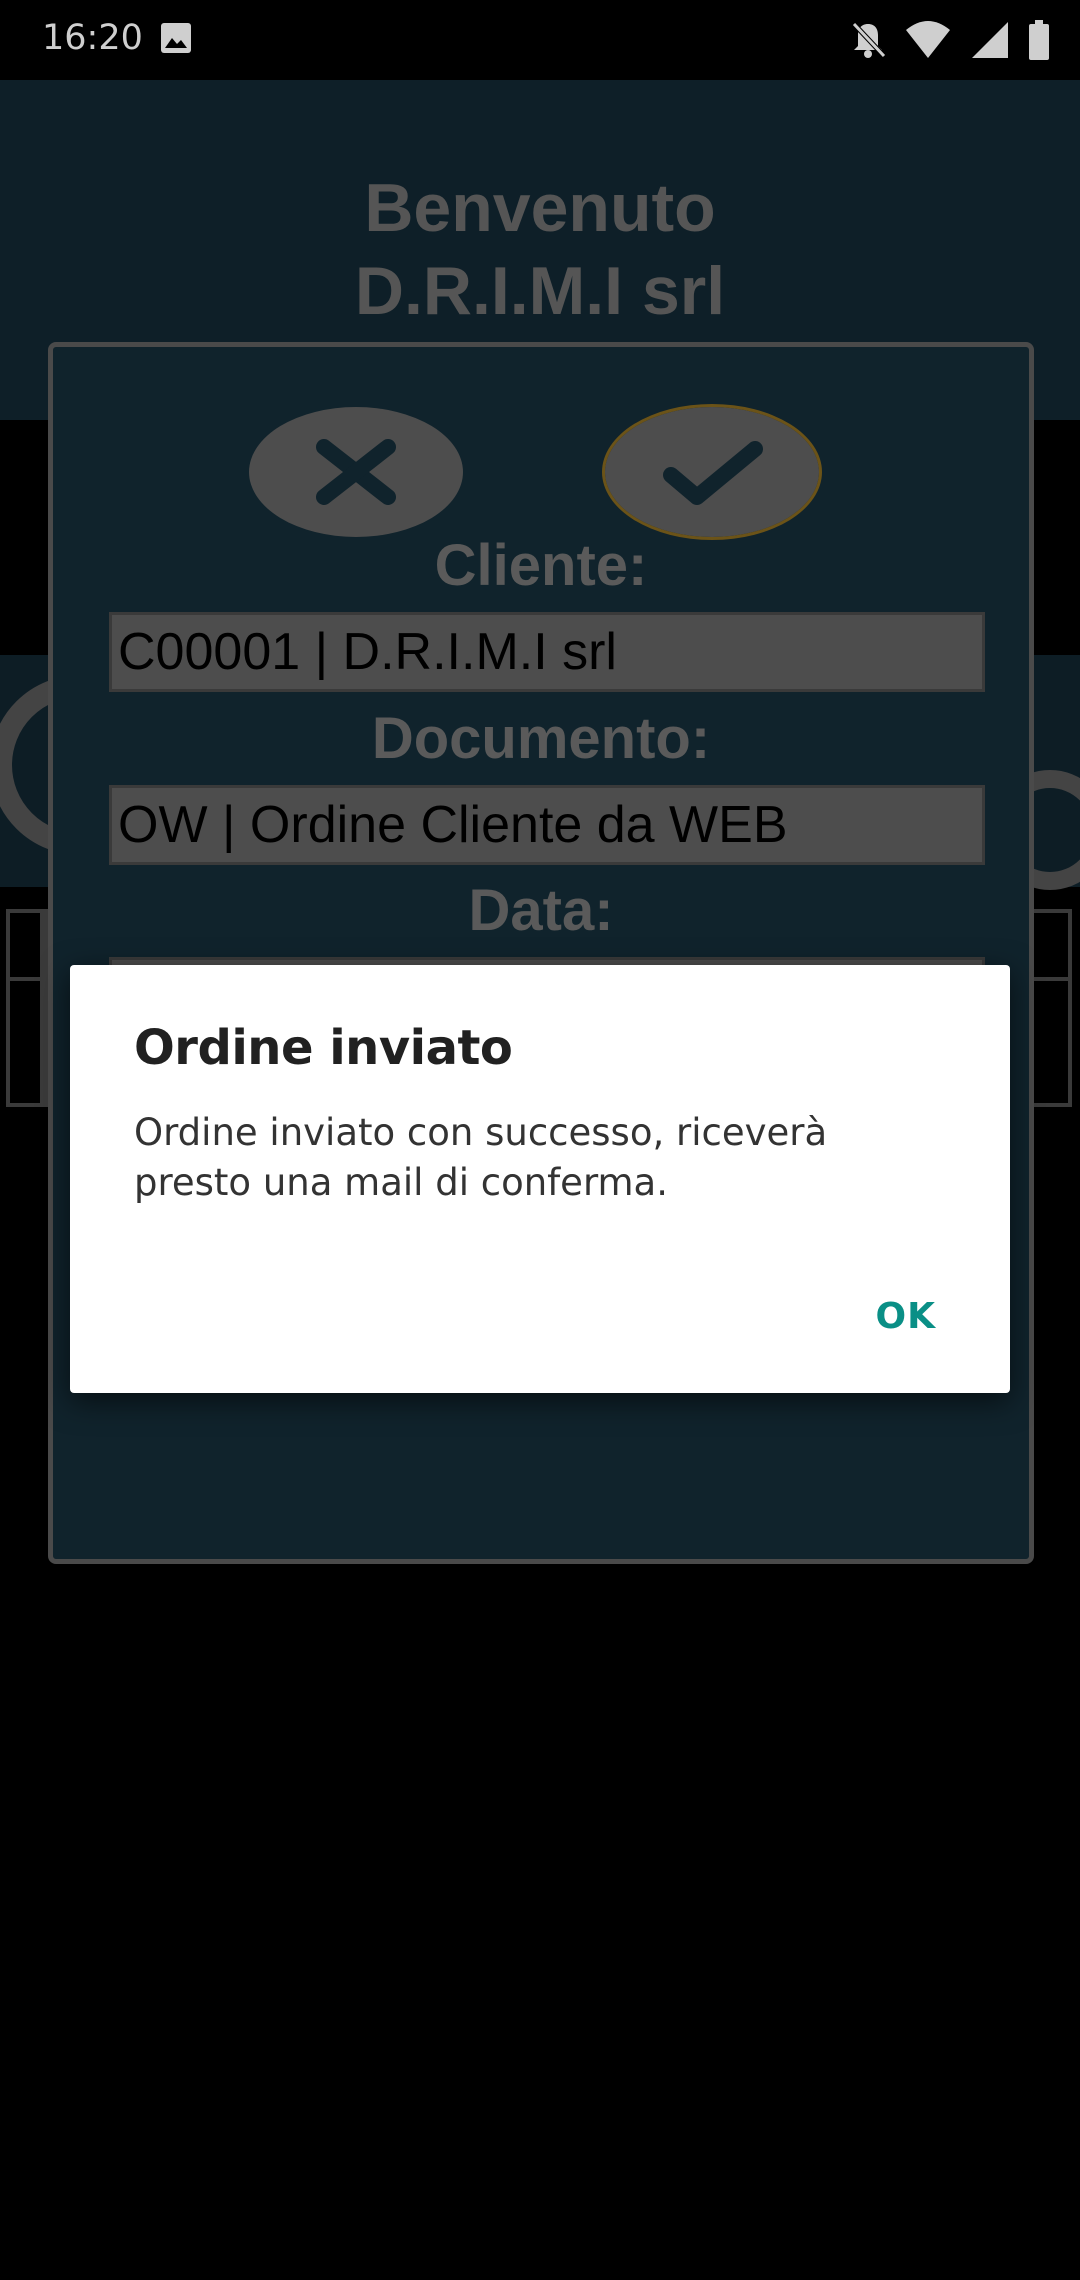  What do you see at coordinates (541, 565) in the screenshot?
I see `cliente-label: Cliente:` at bounding box center [541, 565].